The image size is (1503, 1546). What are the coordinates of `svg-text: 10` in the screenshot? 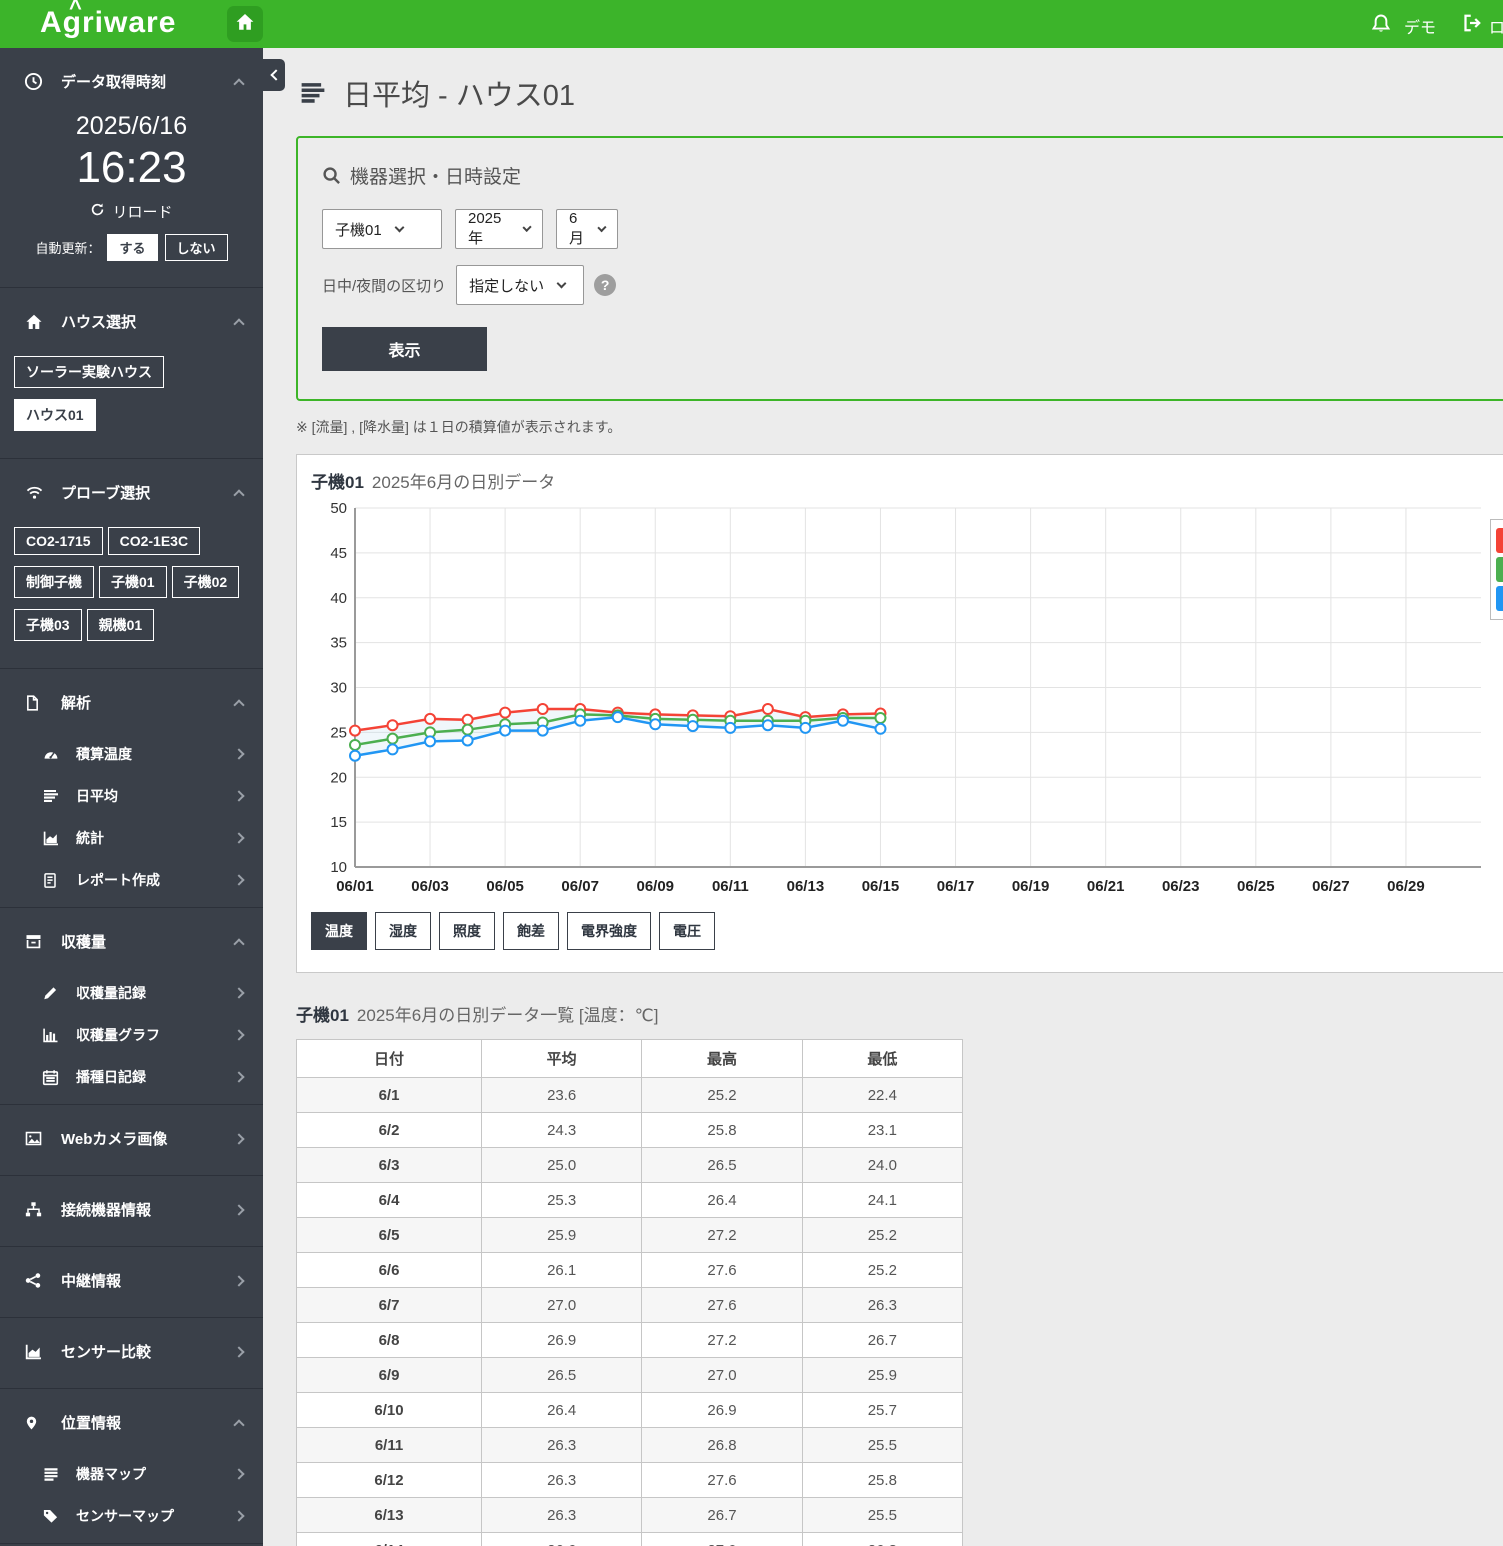 It's located at (338, 867).